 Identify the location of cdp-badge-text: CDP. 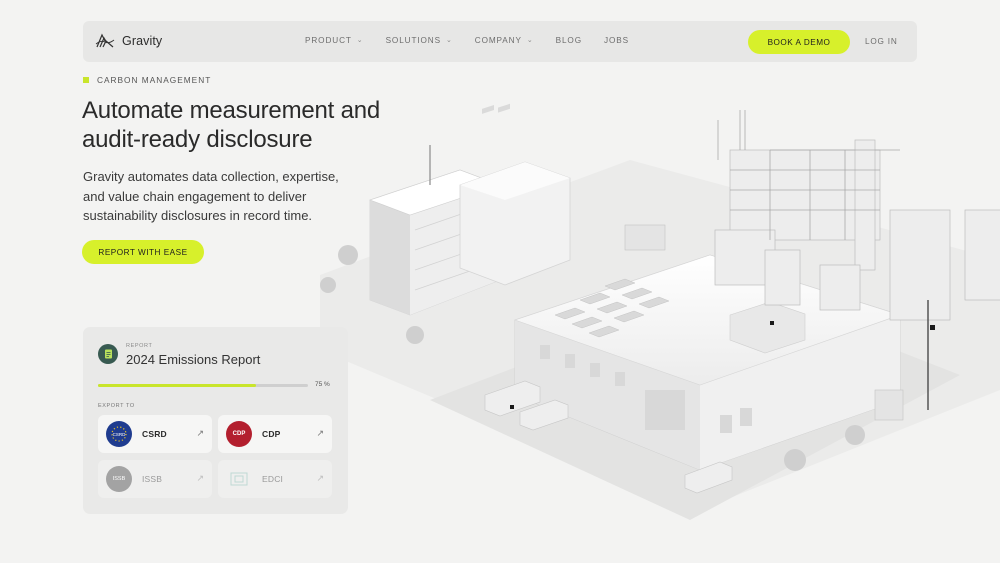
(239, 434).